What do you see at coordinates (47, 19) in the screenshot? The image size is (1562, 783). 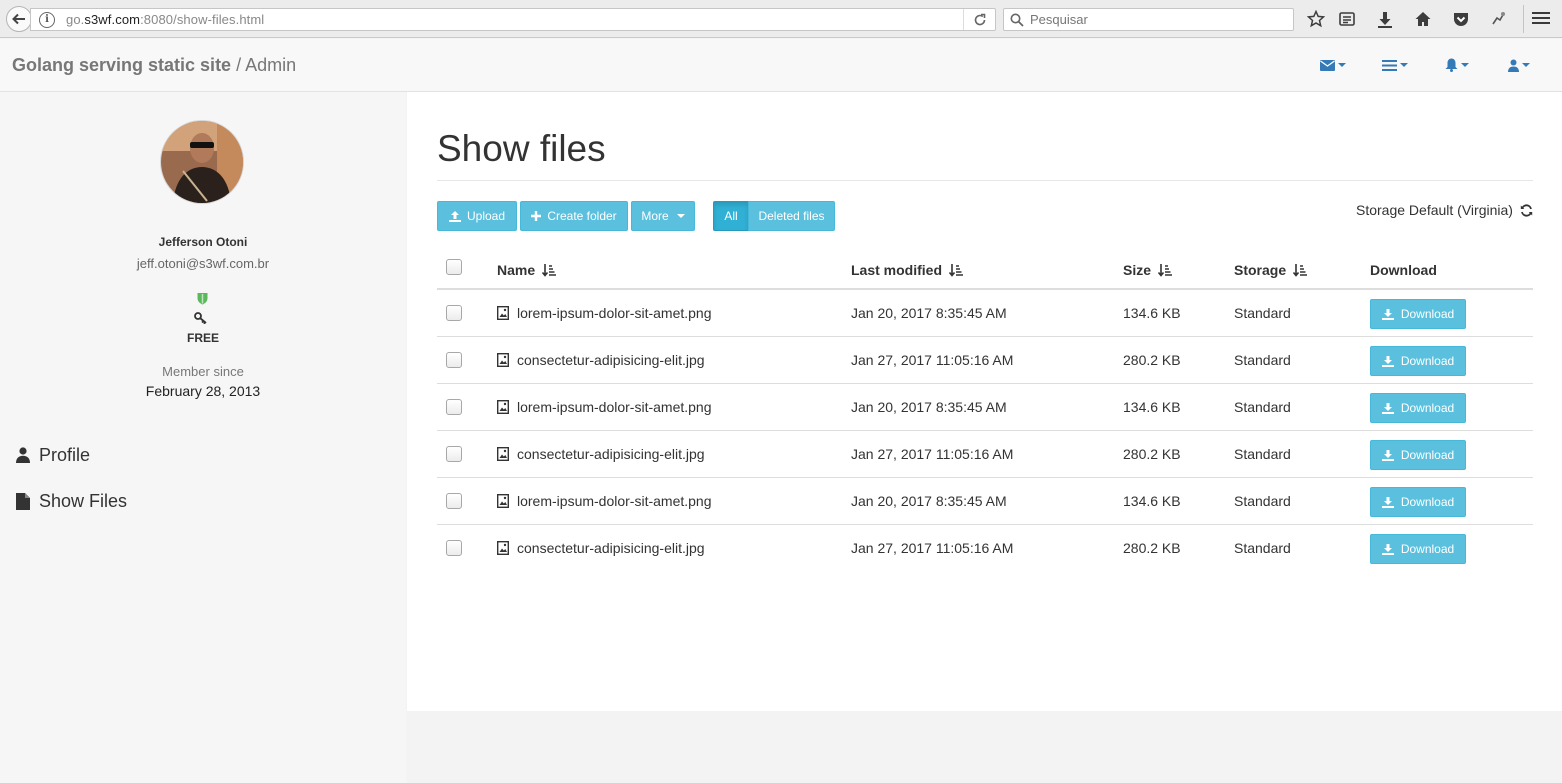 I see `info-icon: i` at bounding box center [47, 19].